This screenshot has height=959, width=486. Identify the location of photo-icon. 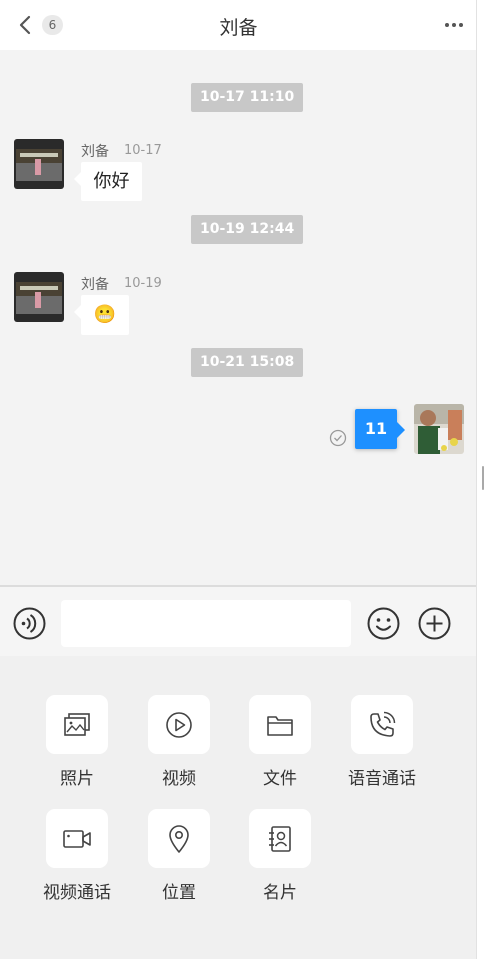
(77, 724).